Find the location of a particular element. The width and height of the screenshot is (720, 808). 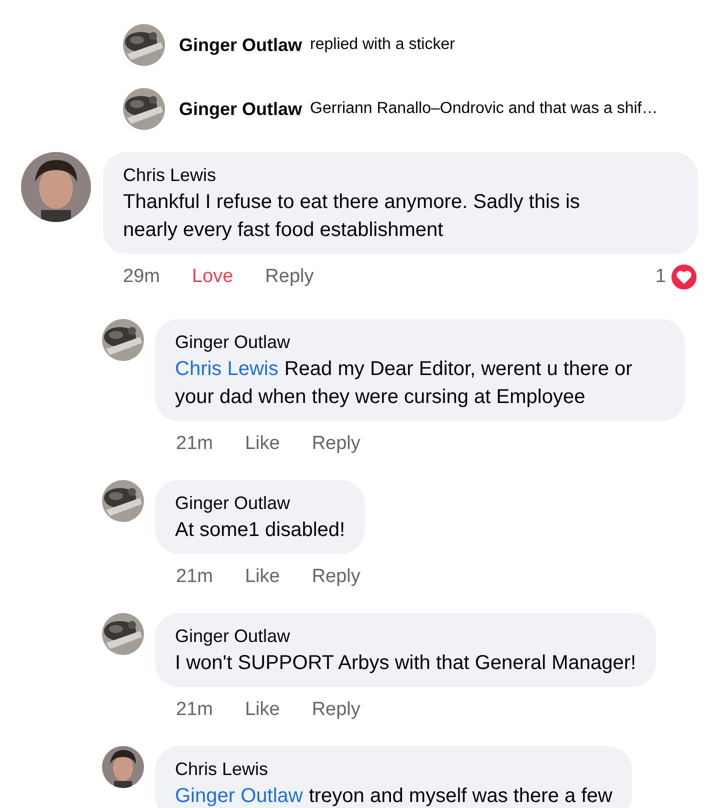

mention-link: Chris Lewis is located at coordinates (226, 369).